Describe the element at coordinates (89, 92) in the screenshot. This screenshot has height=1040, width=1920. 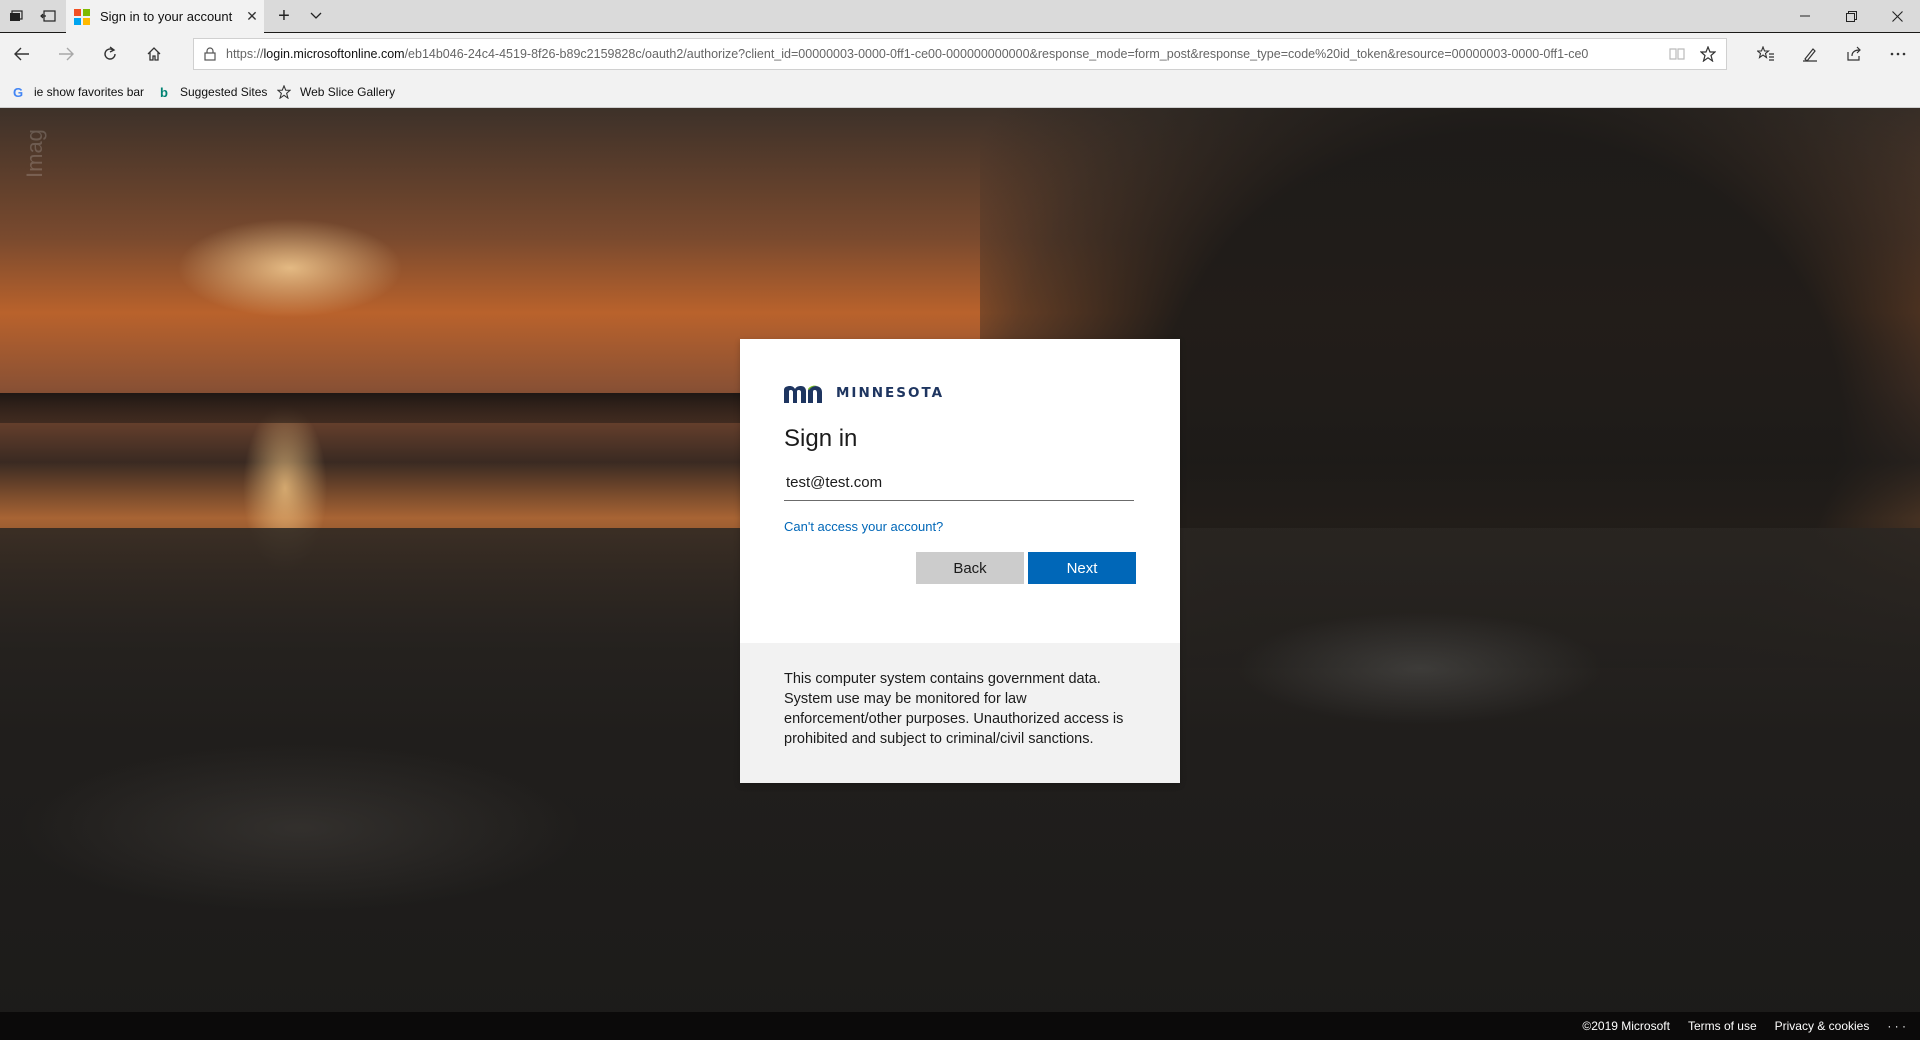
I see `favorite-label: ie show favorites bar` at that location.